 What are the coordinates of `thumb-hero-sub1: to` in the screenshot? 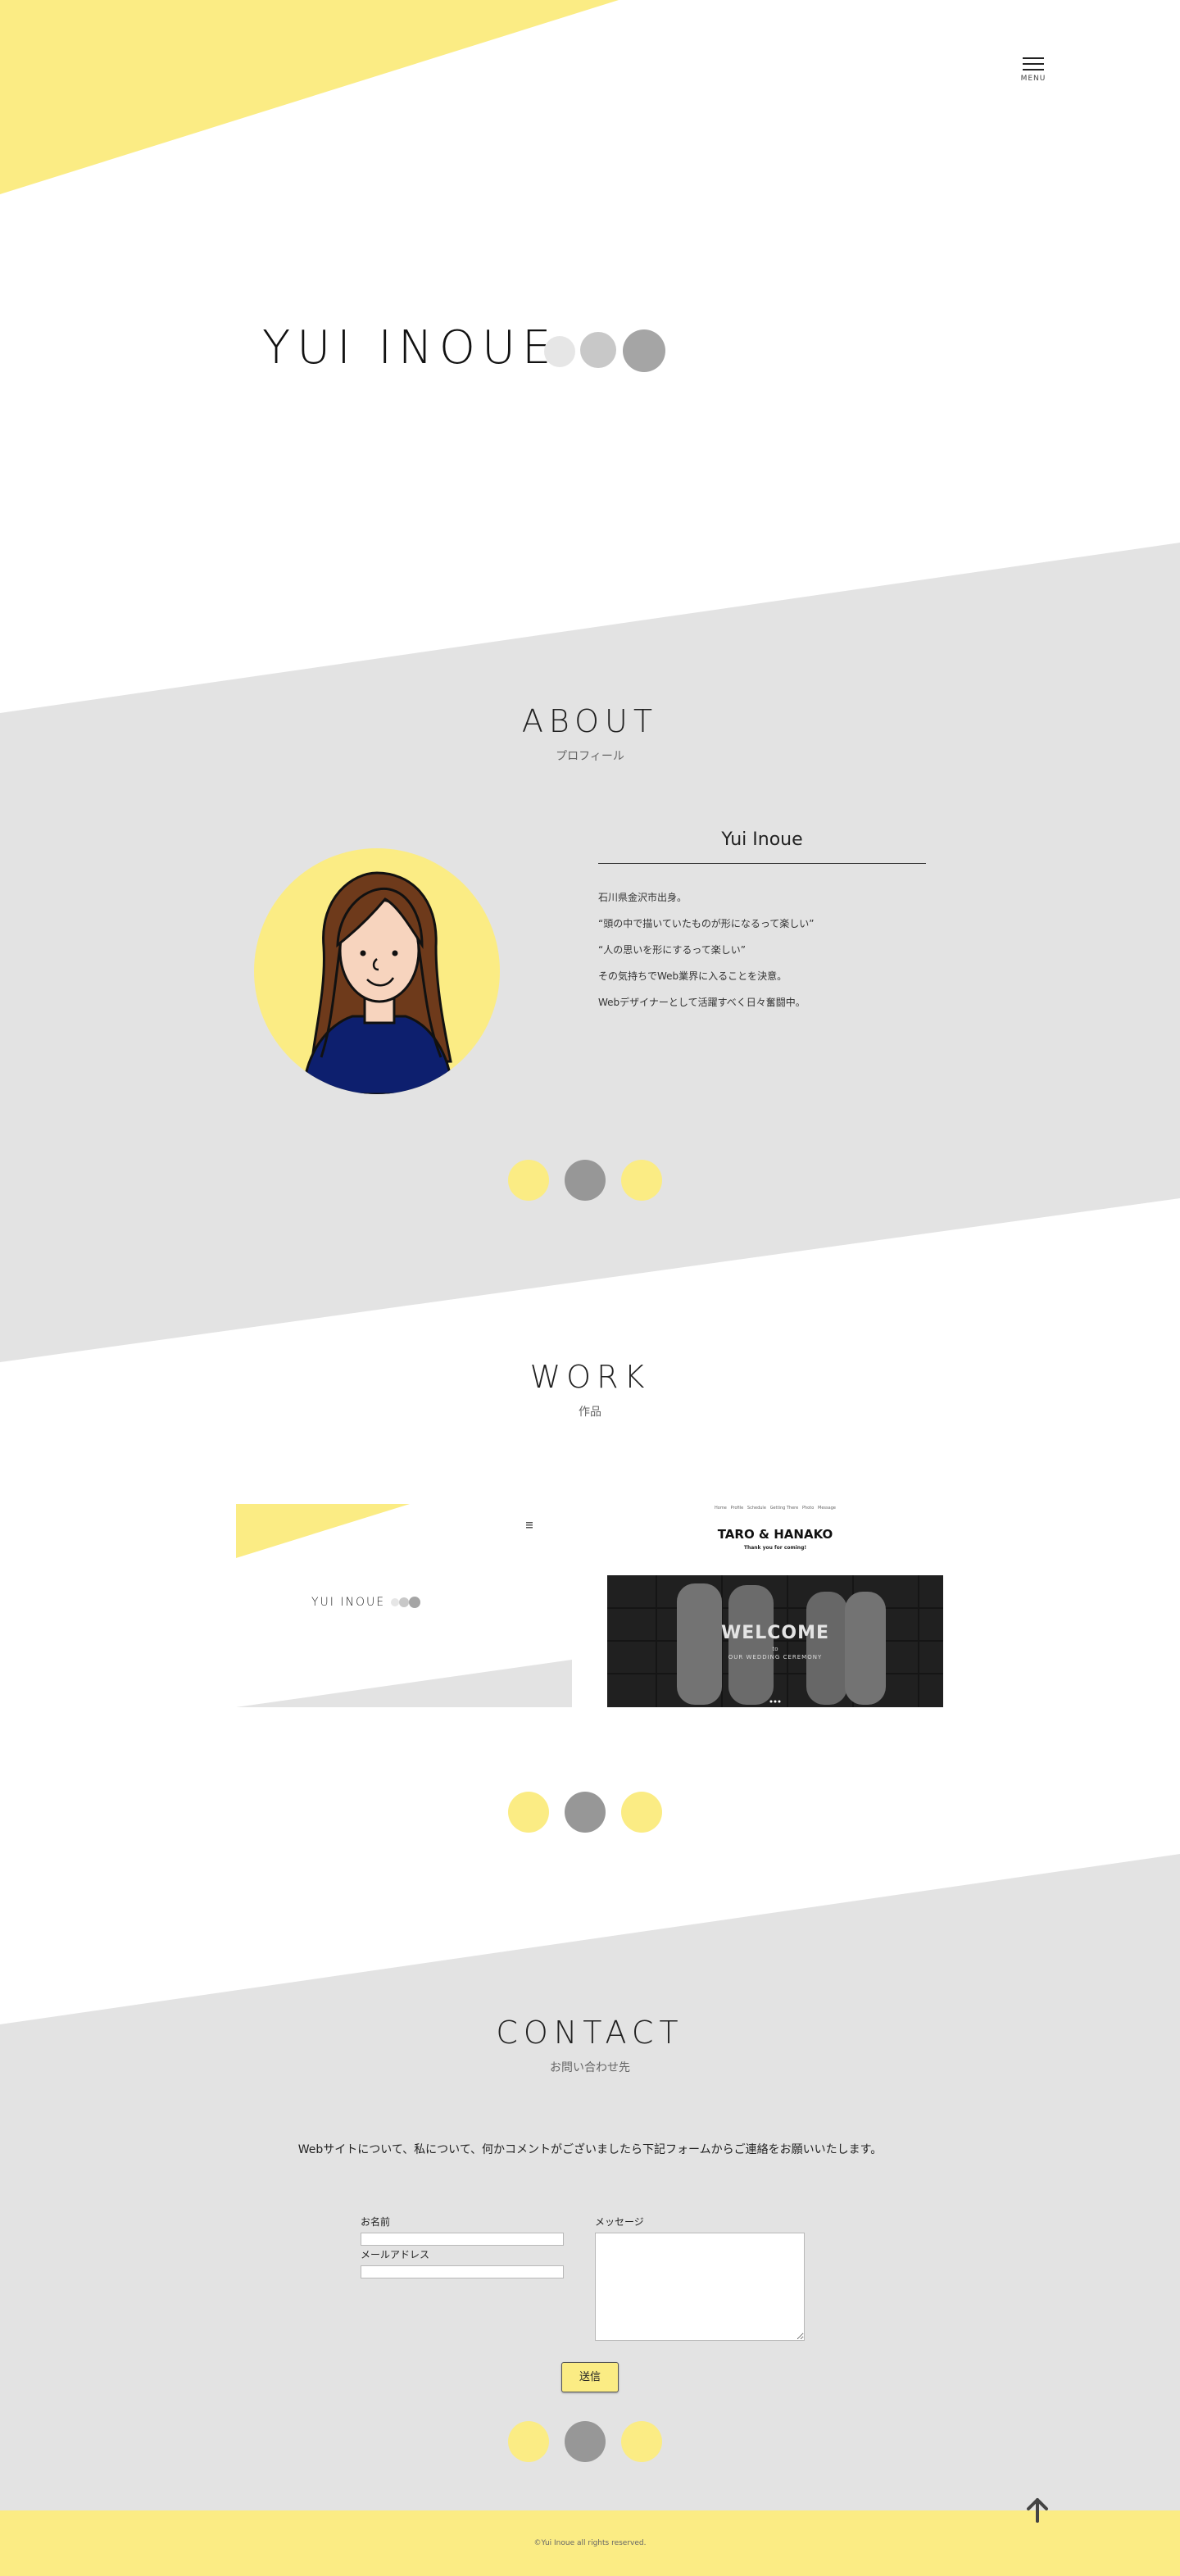 It's located at (775, 1649).